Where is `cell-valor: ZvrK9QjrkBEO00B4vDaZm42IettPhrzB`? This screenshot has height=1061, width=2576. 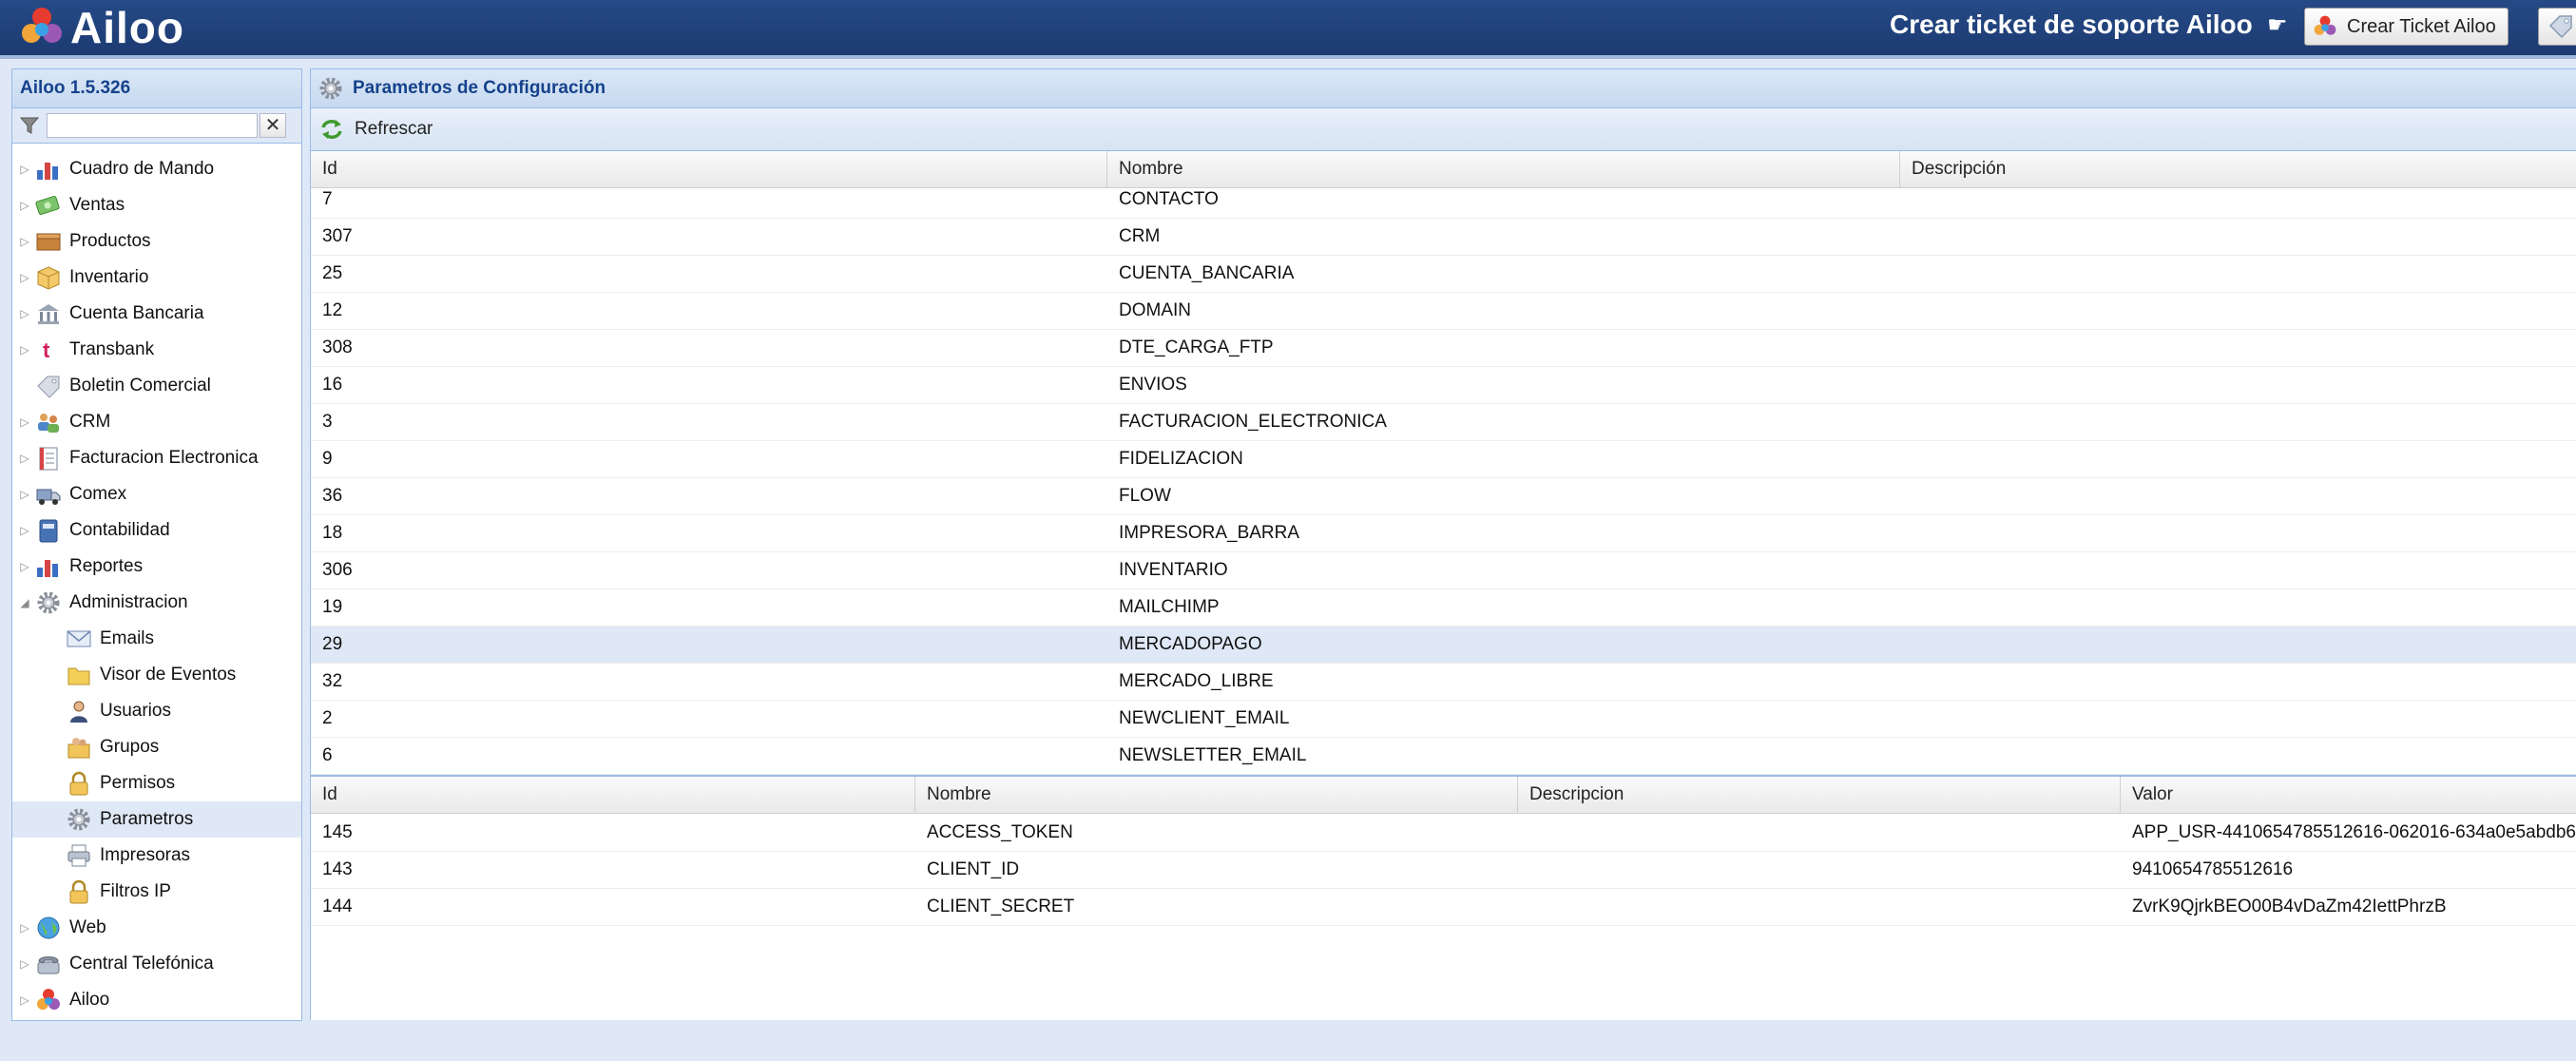 cell-valor: ZvrK9QjrkBEO00B4vDaZm42IettPhrzB is located at coordinates (2289, 906).